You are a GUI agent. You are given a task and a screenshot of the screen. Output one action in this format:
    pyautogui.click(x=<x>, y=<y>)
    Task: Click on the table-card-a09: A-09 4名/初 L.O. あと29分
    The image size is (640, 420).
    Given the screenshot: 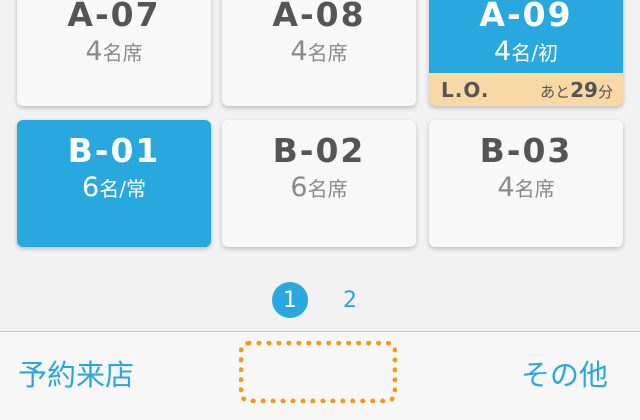 What is the action you would take?
    pyautogui.click(x=526, y=53)
    